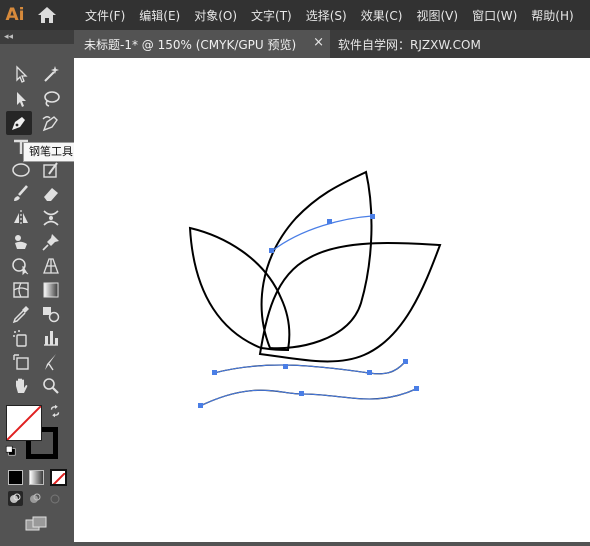 This screenshot has width=590, height=546. What do you see at coordinates (159, 15) in the screenshot?
I see `menu-edit: 编辑(E)` at bounding box center [159, 15].